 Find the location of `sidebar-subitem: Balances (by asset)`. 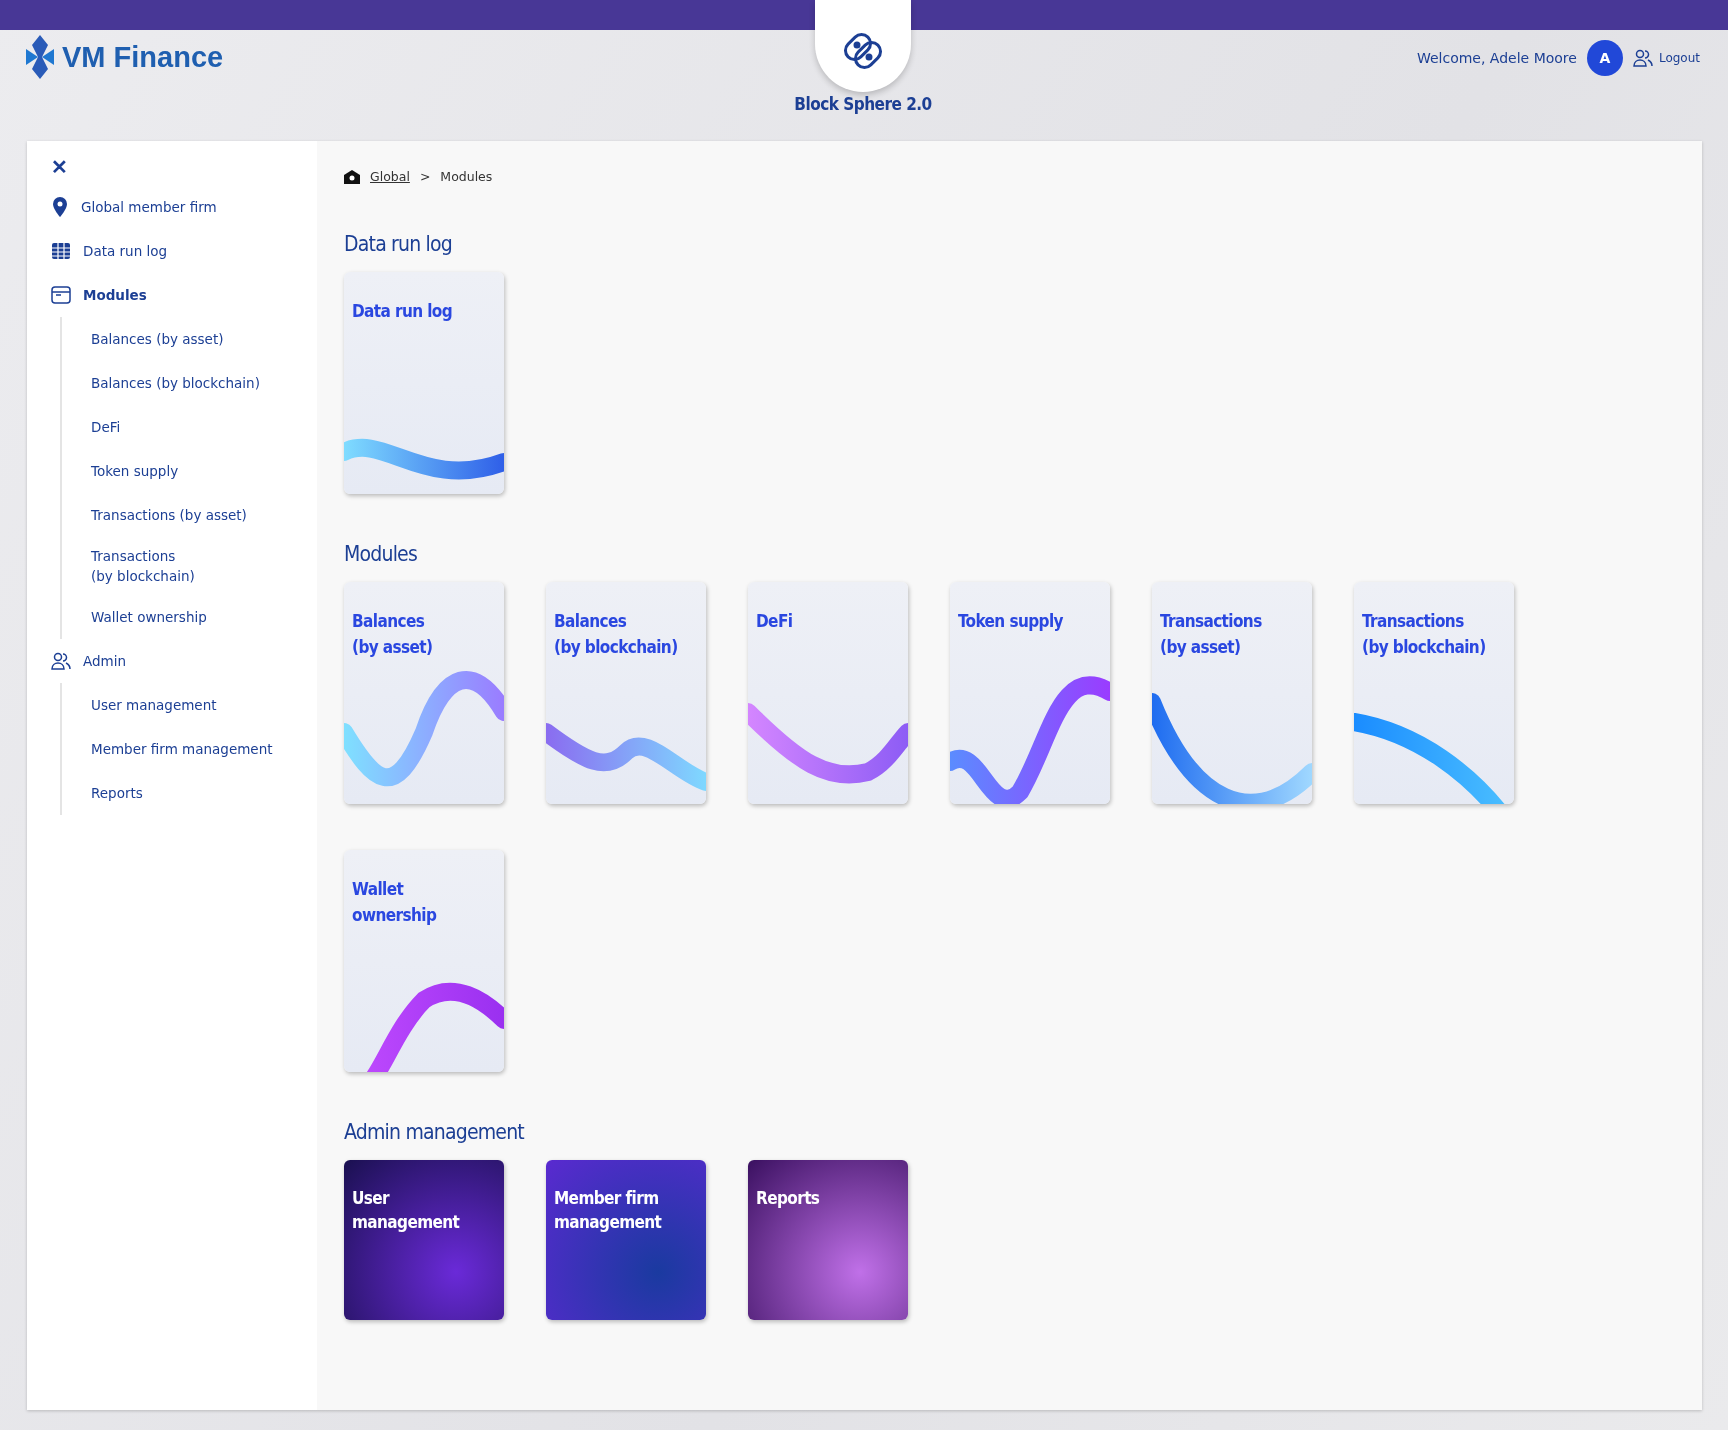

sidebar-subitem: Balances (by asset) is located at coordinates (189, 339).